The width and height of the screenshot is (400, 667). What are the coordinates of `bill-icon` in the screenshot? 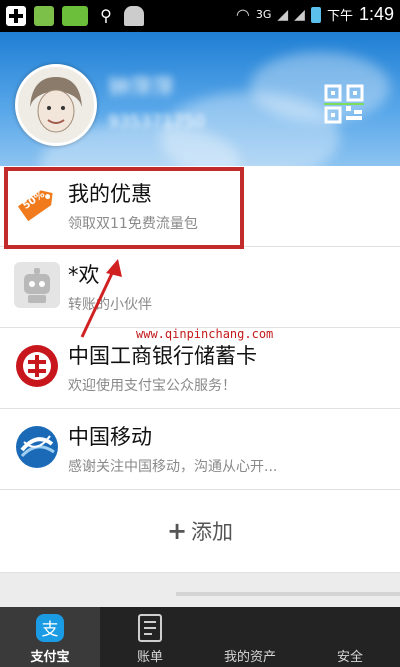 It's located at (150, 628).